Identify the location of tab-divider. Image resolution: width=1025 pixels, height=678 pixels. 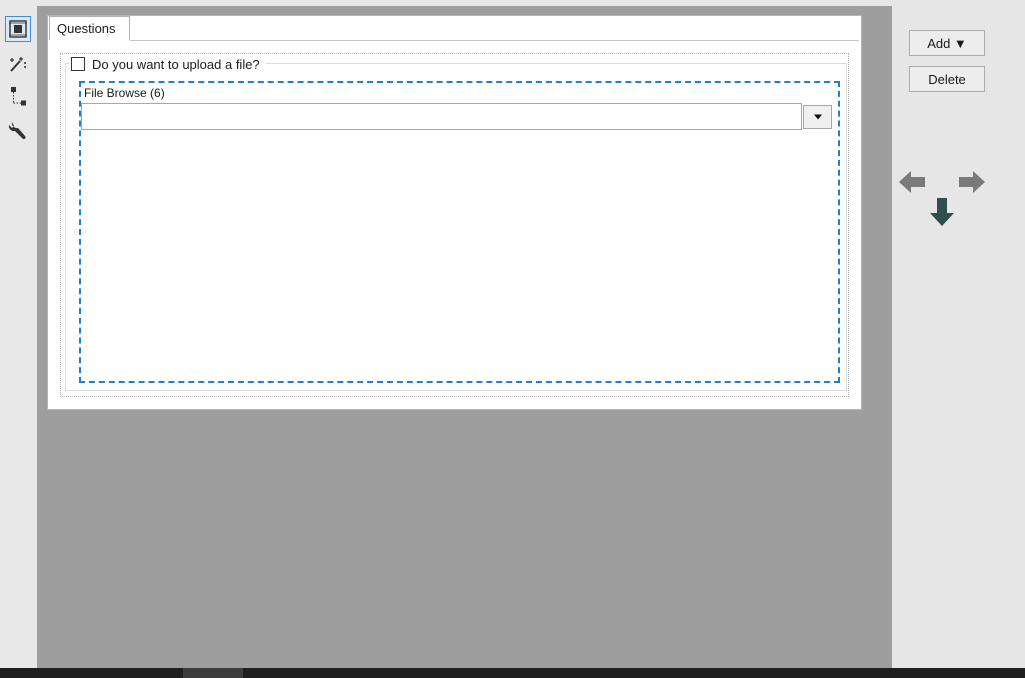
(494, 40).